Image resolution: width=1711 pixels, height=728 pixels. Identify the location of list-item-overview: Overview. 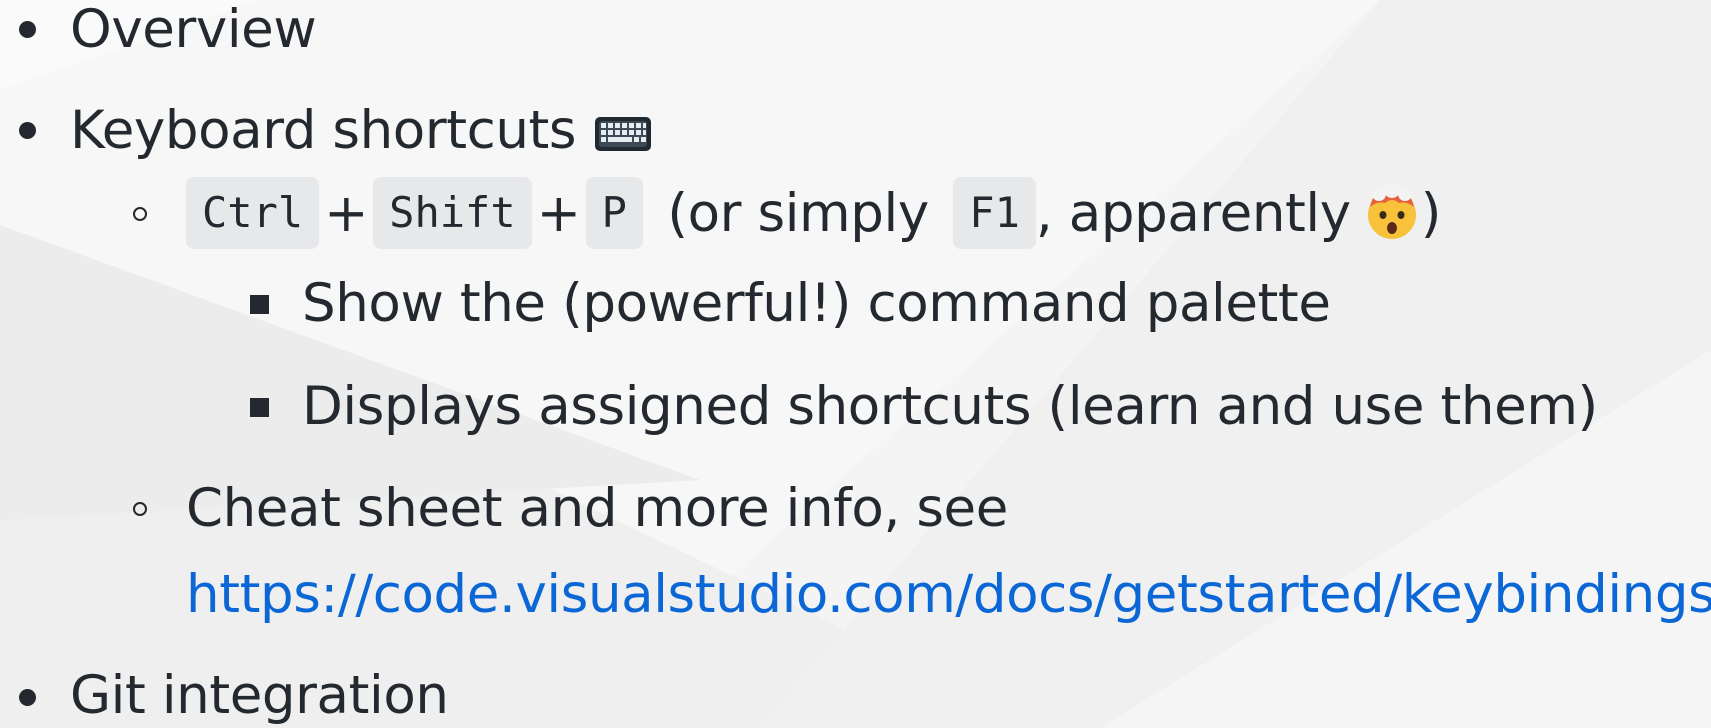
(193, 31).